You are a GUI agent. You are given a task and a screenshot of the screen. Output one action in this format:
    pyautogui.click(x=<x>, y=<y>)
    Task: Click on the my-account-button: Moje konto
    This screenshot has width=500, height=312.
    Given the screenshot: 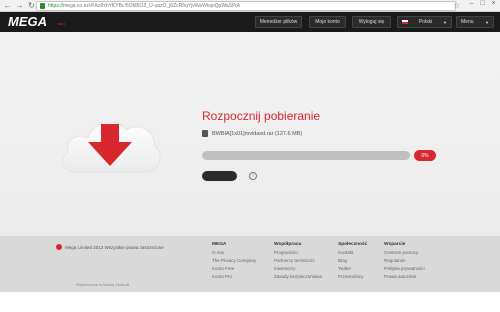 What is the action you would take?
    pyautogui.click(x=327, y=22)
    